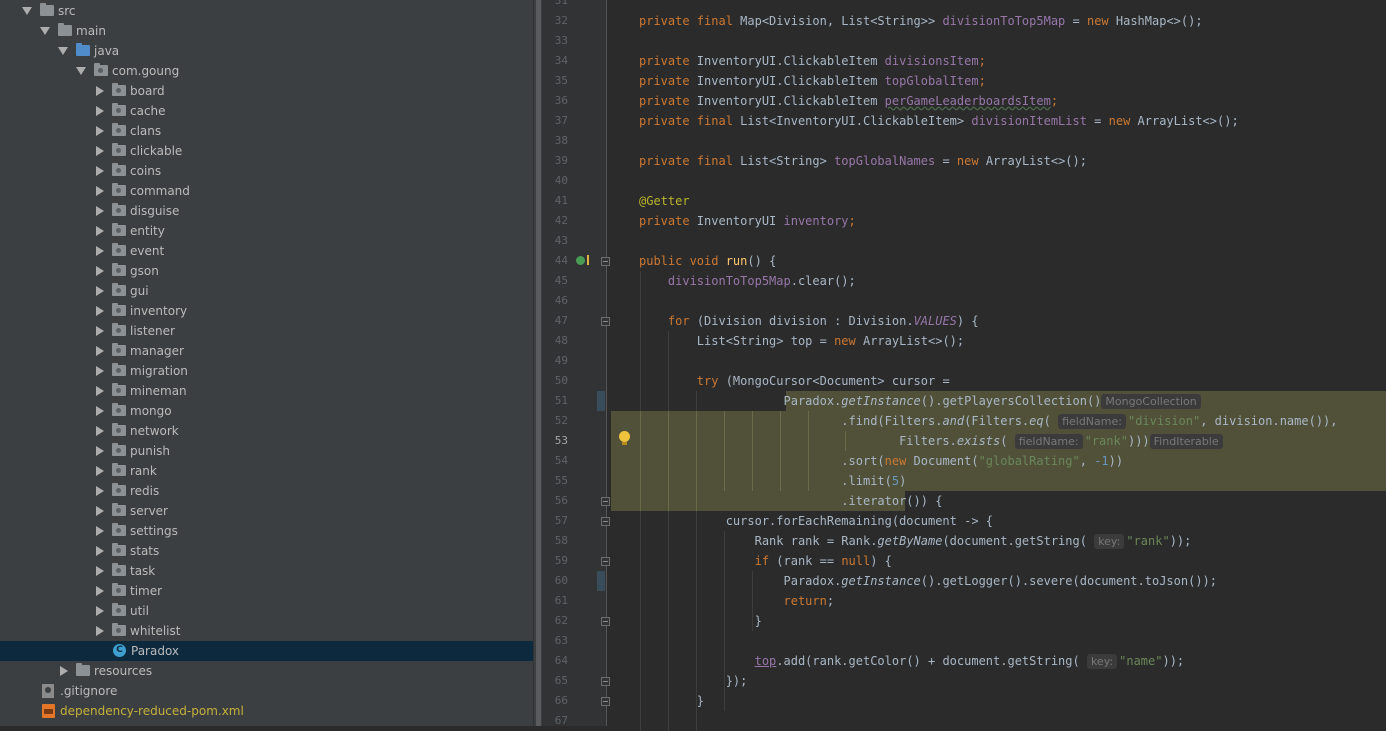 The height and width of the screenshot is (731, 1386). I want to click on tree-item-manager: manager, so click(266, 351).